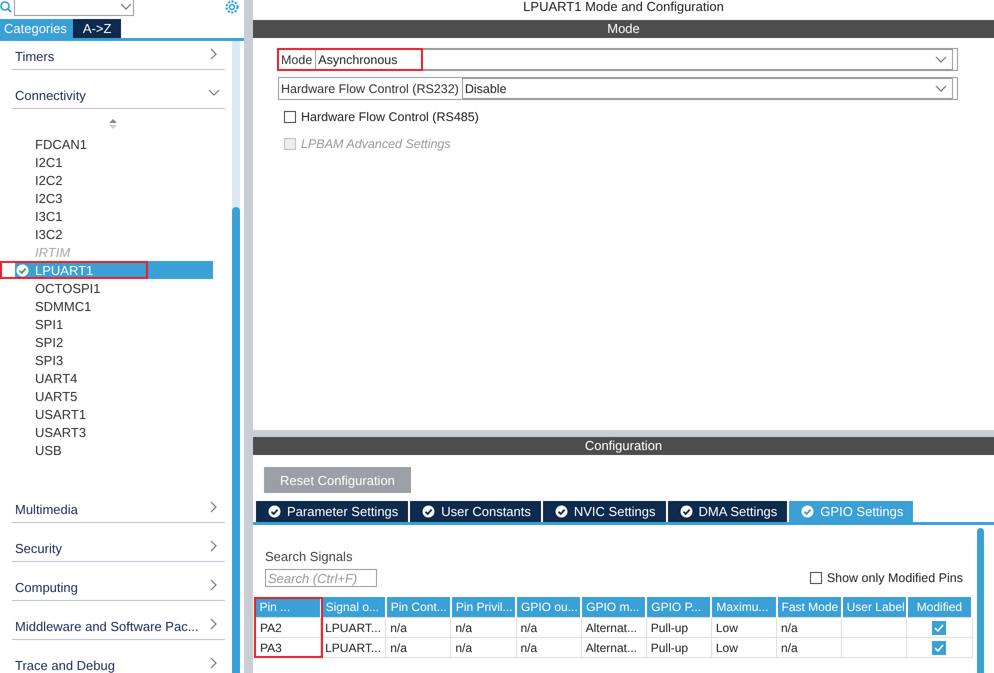  I want to click on category-header: Trace and Debug, so click(118, 656).